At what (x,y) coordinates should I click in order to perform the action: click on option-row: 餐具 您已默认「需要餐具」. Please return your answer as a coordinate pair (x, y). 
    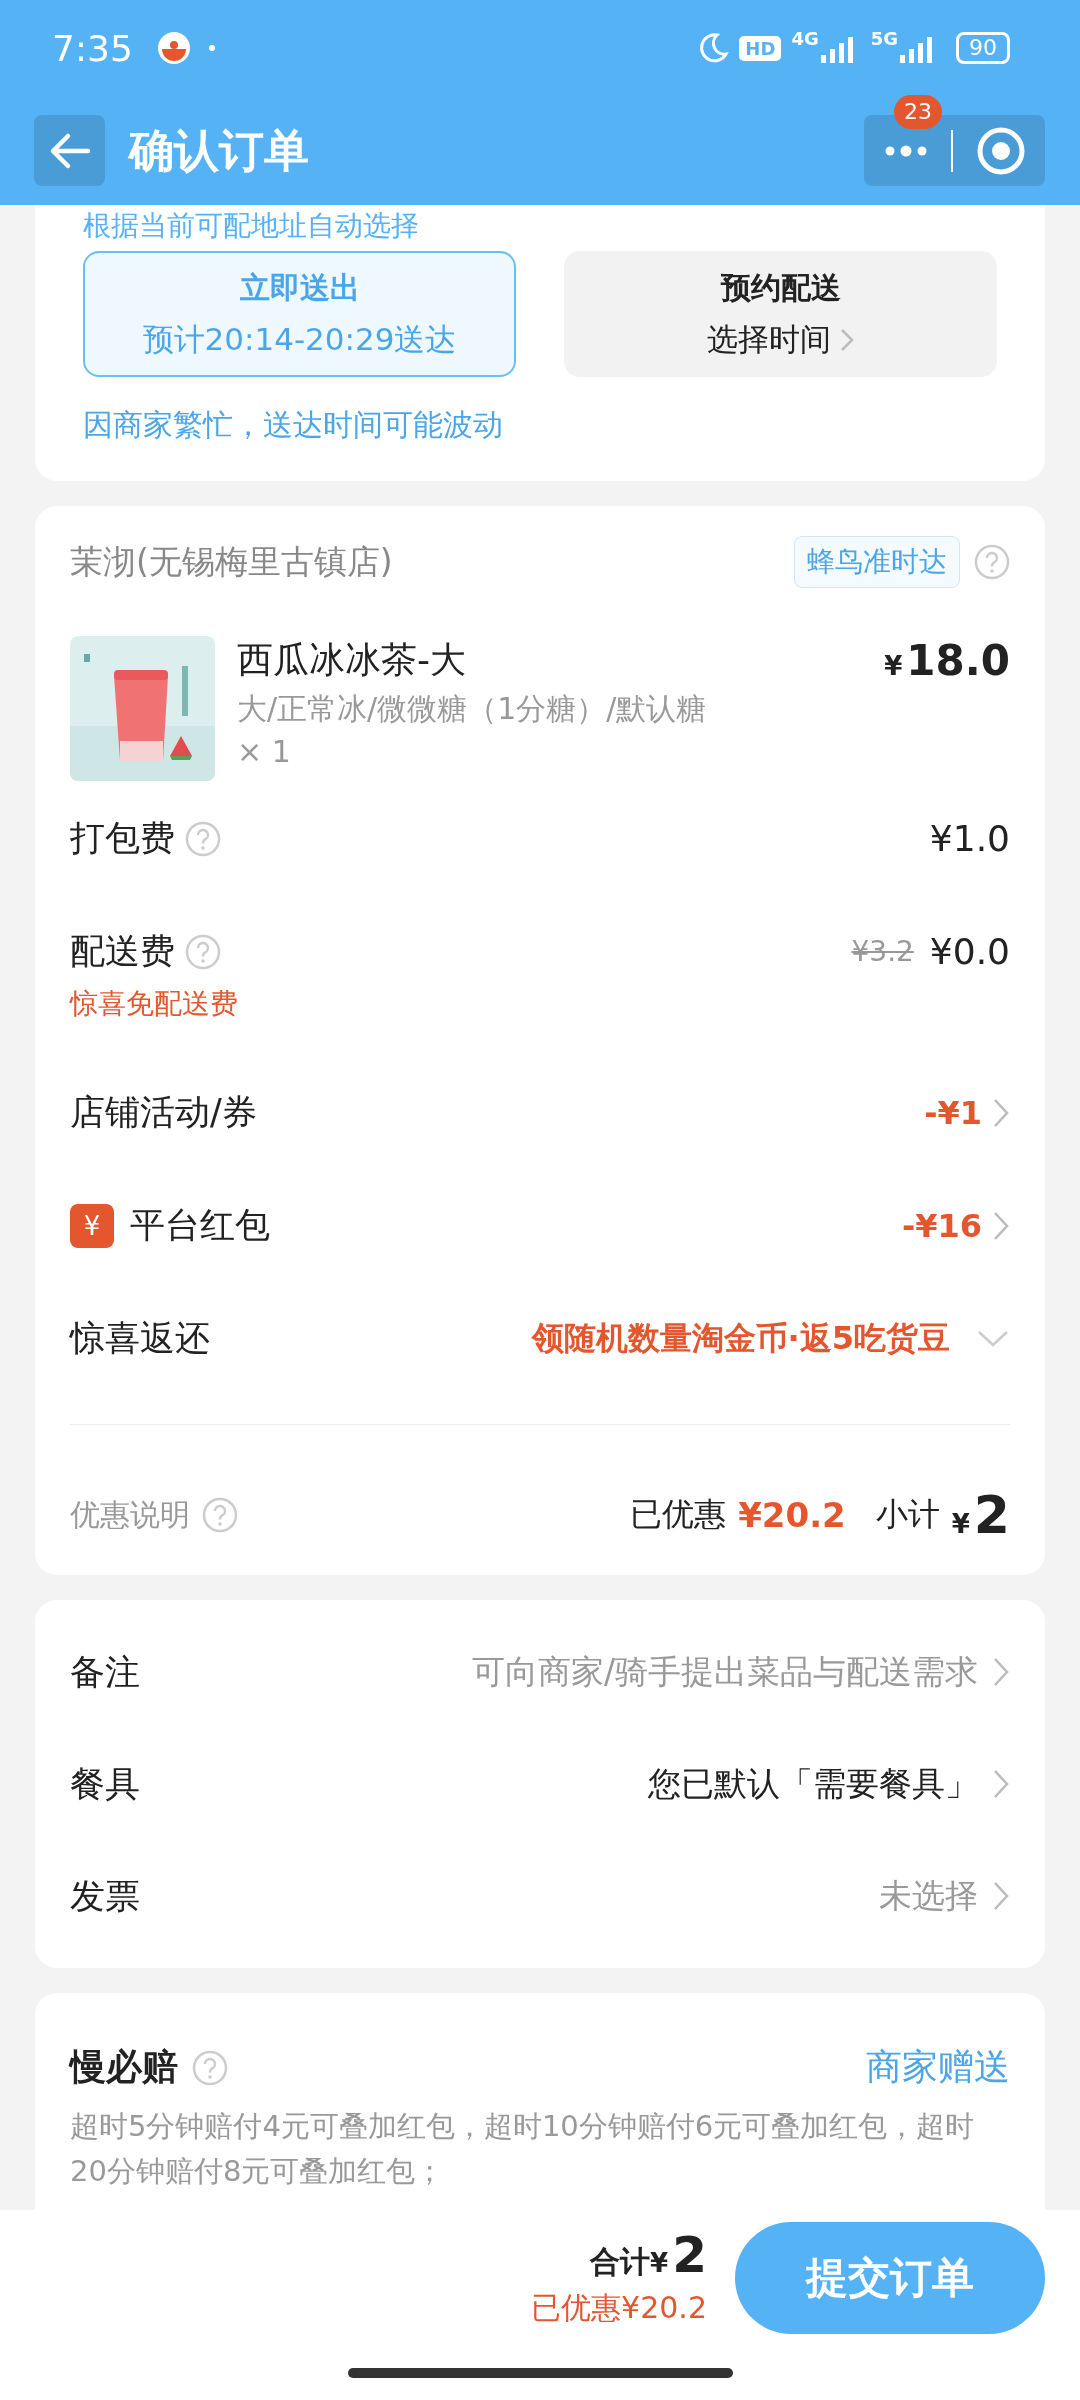
    Looking at the image, I should click on (540, 1784).